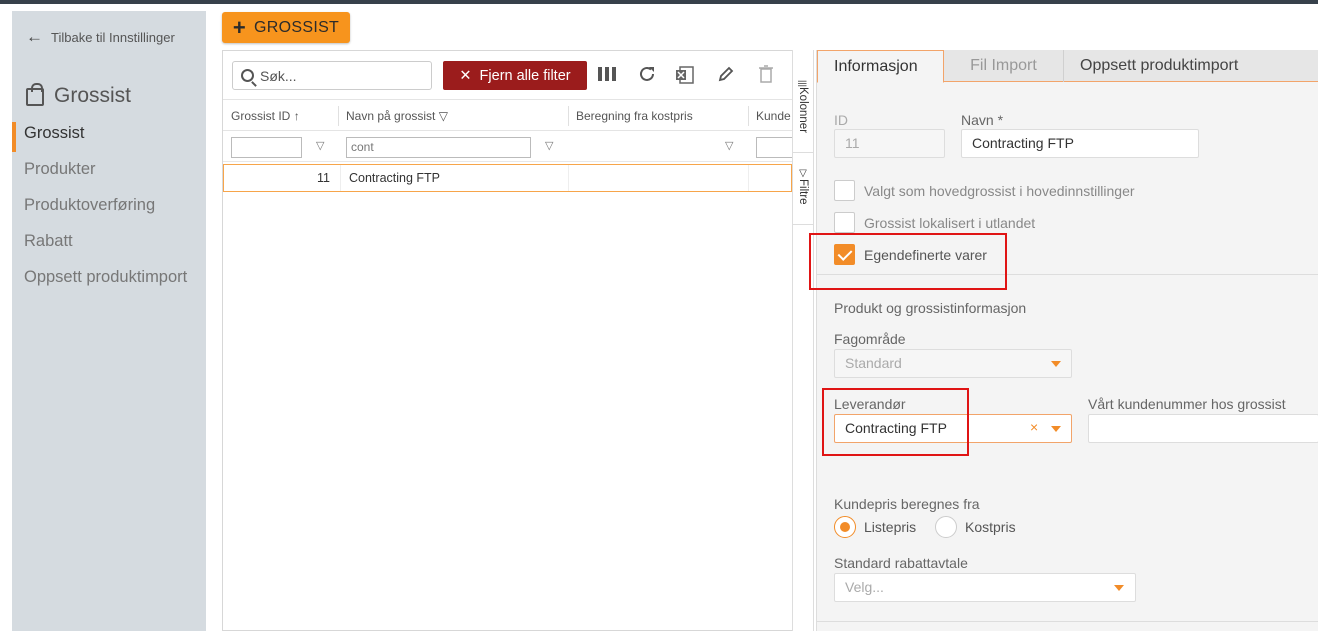 Image resolution: width=1318 pixels, height=631 pixels. What do you see at coordinates (1187, 404) in the screenshot?
I see `kundenummer-label: Vårt kundenummer hos grossist` at bounding box center [1187, 404].